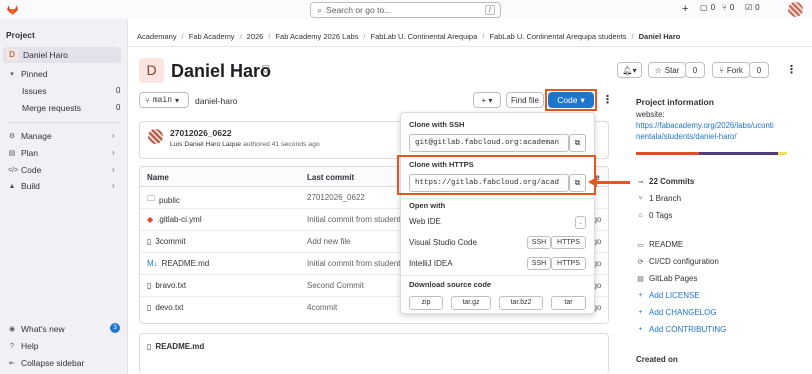  I want to click on commit-icon: ⊸, so click(640, 182).